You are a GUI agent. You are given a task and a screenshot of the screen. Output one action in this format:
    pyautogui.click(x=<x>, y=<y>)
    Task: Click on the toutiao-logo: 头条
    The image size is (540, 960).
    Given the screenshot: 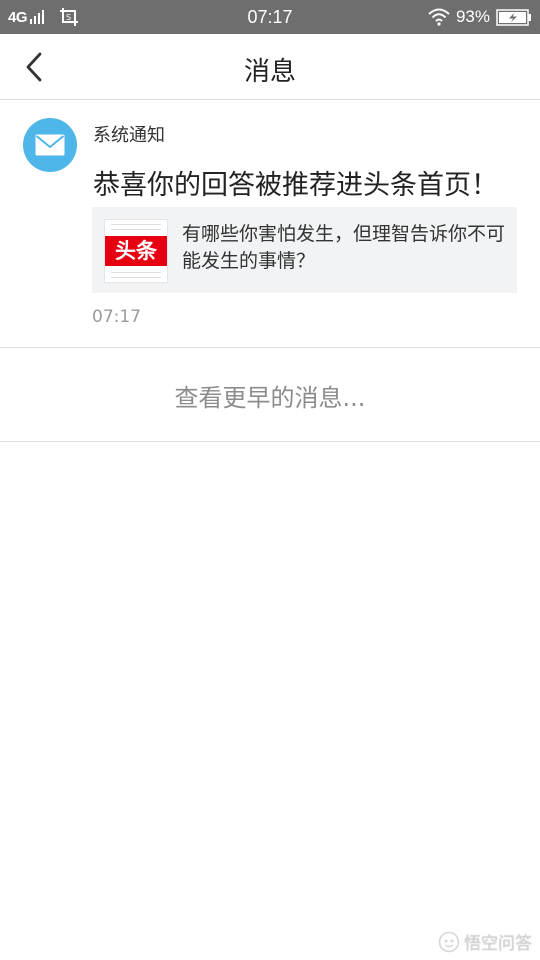 What is the action you would take?
    pyautogui.click(x=136, y=251)
    